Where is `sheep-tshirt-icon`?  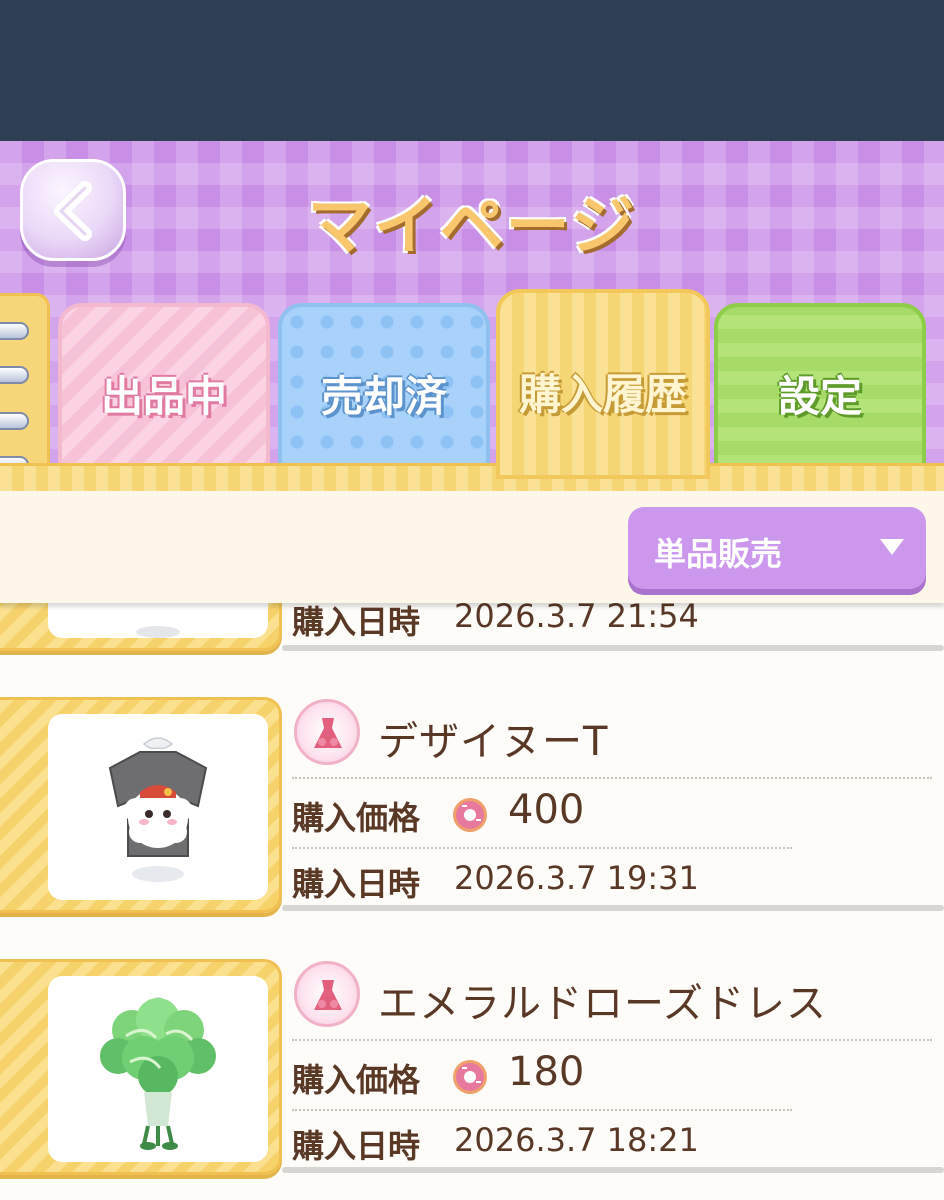 sheep-tshirt-icon is located at coordinates (158, 809).